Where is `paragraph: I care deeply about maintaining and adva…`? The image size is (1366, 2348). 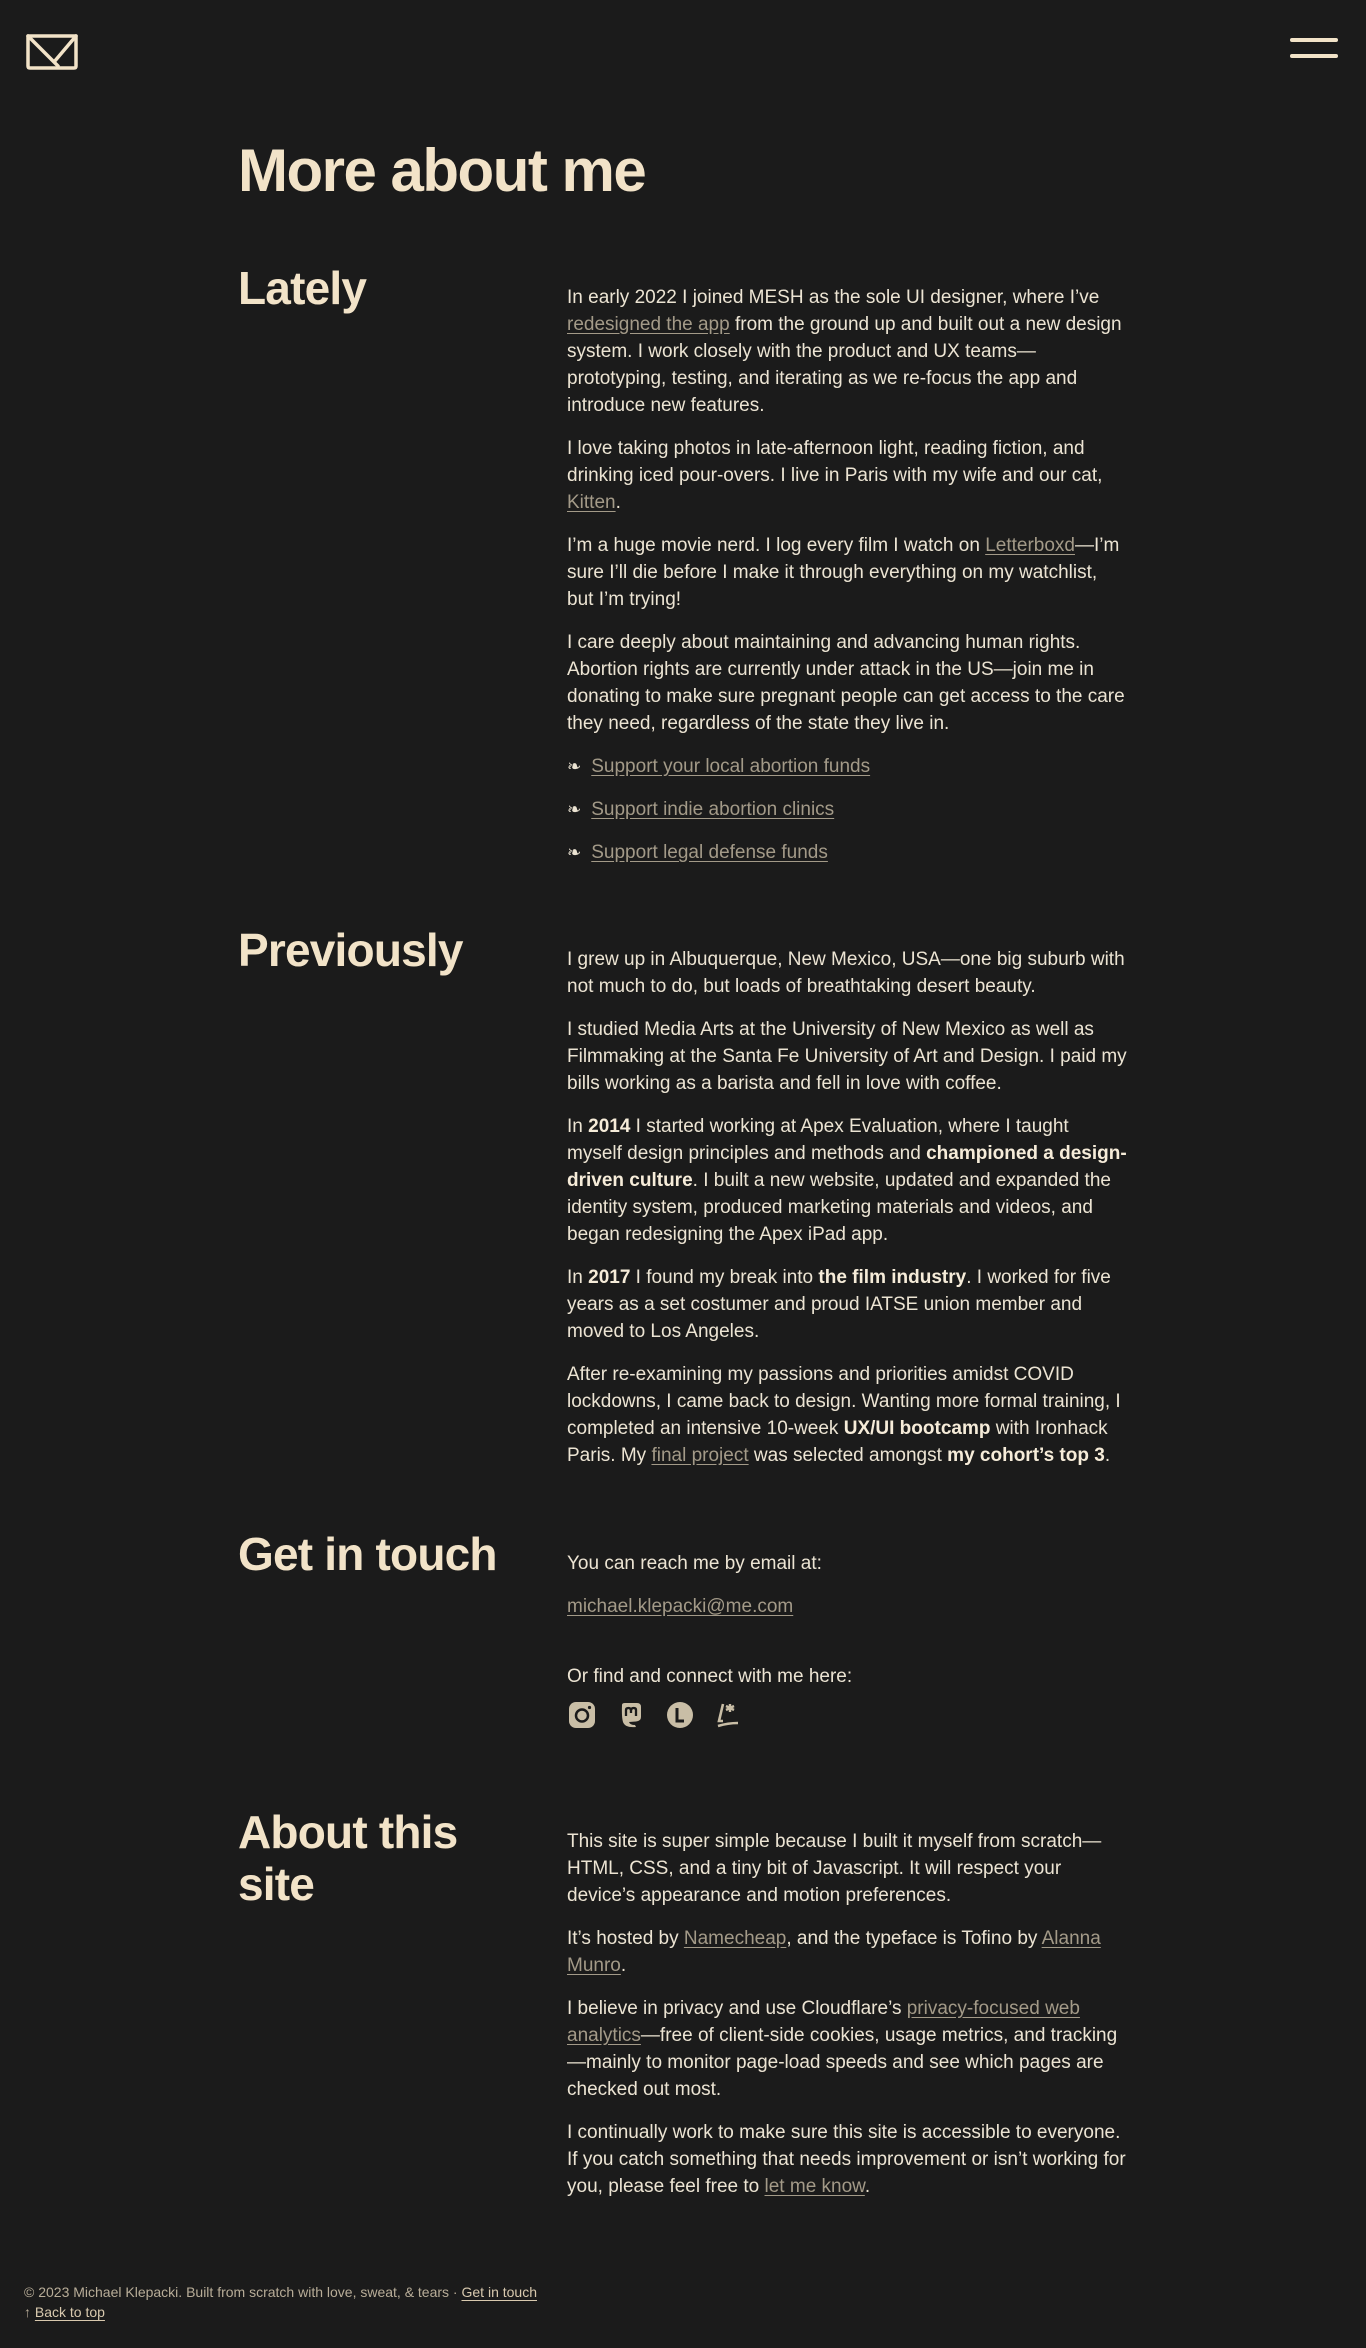 paragraph: I care deeply about maintaining and adva… is located at coordinates (846, 683).